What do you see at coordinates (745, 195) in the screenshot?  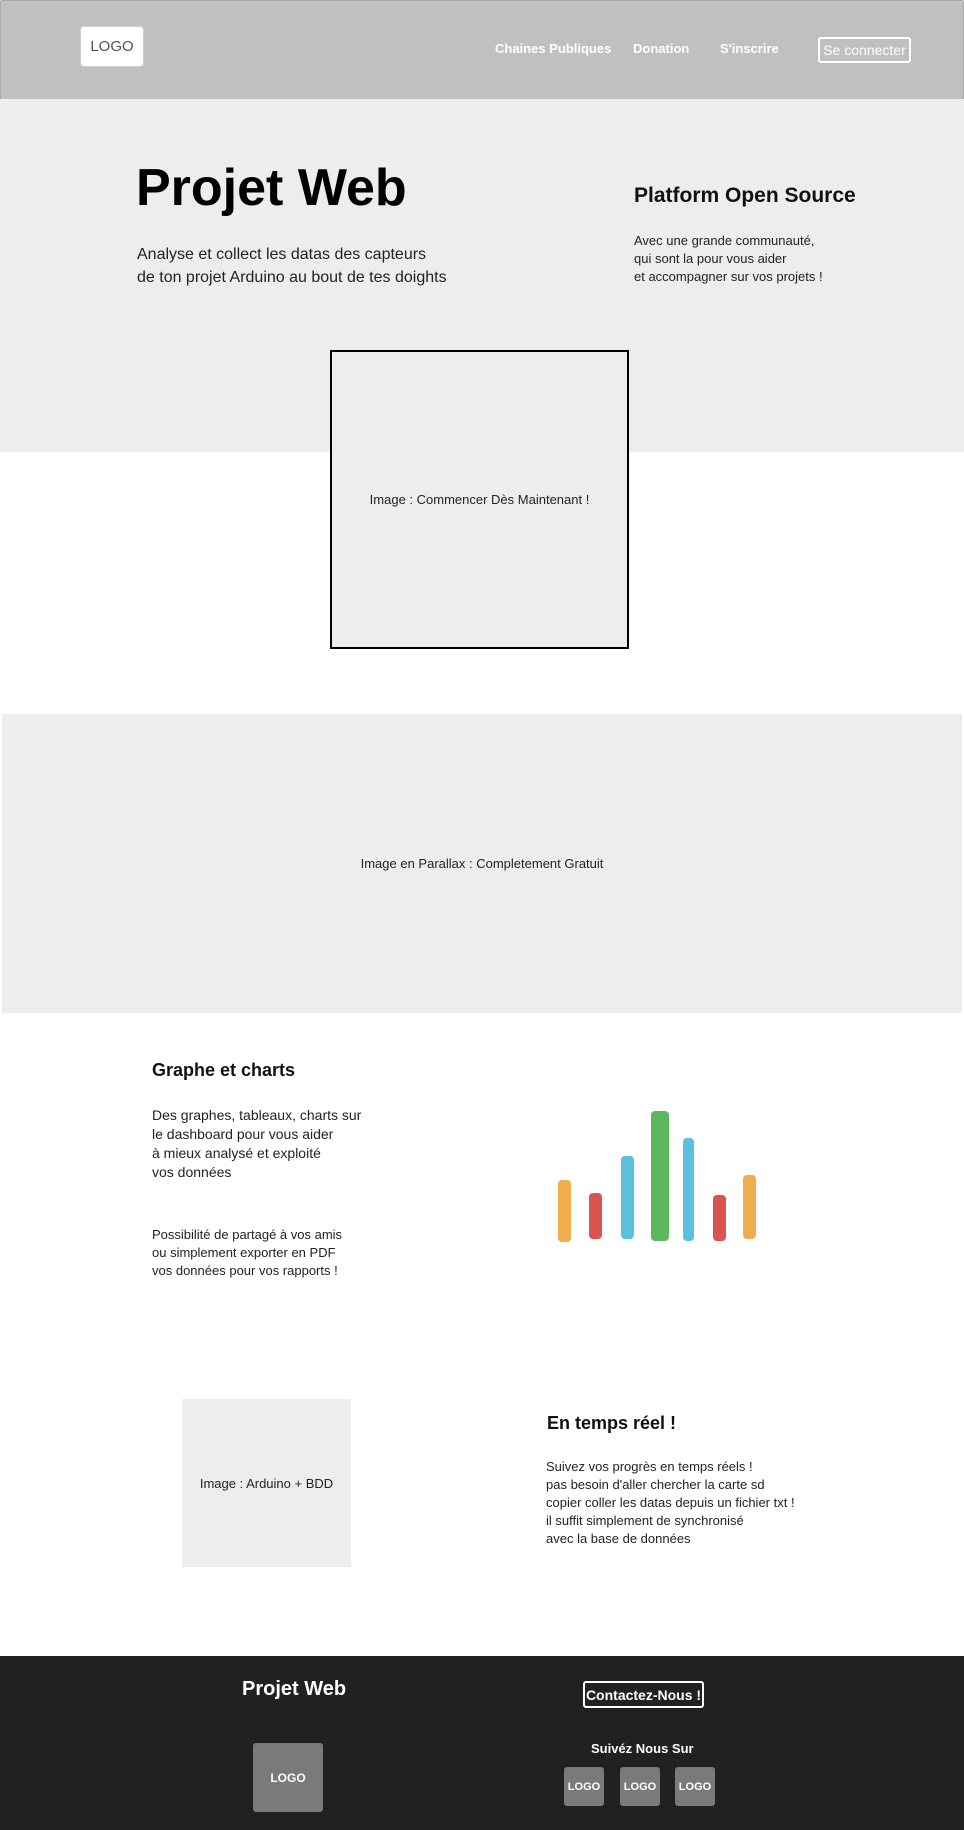 I see `open-source-title: Platform Open Source` at bounding box center [745, 195].